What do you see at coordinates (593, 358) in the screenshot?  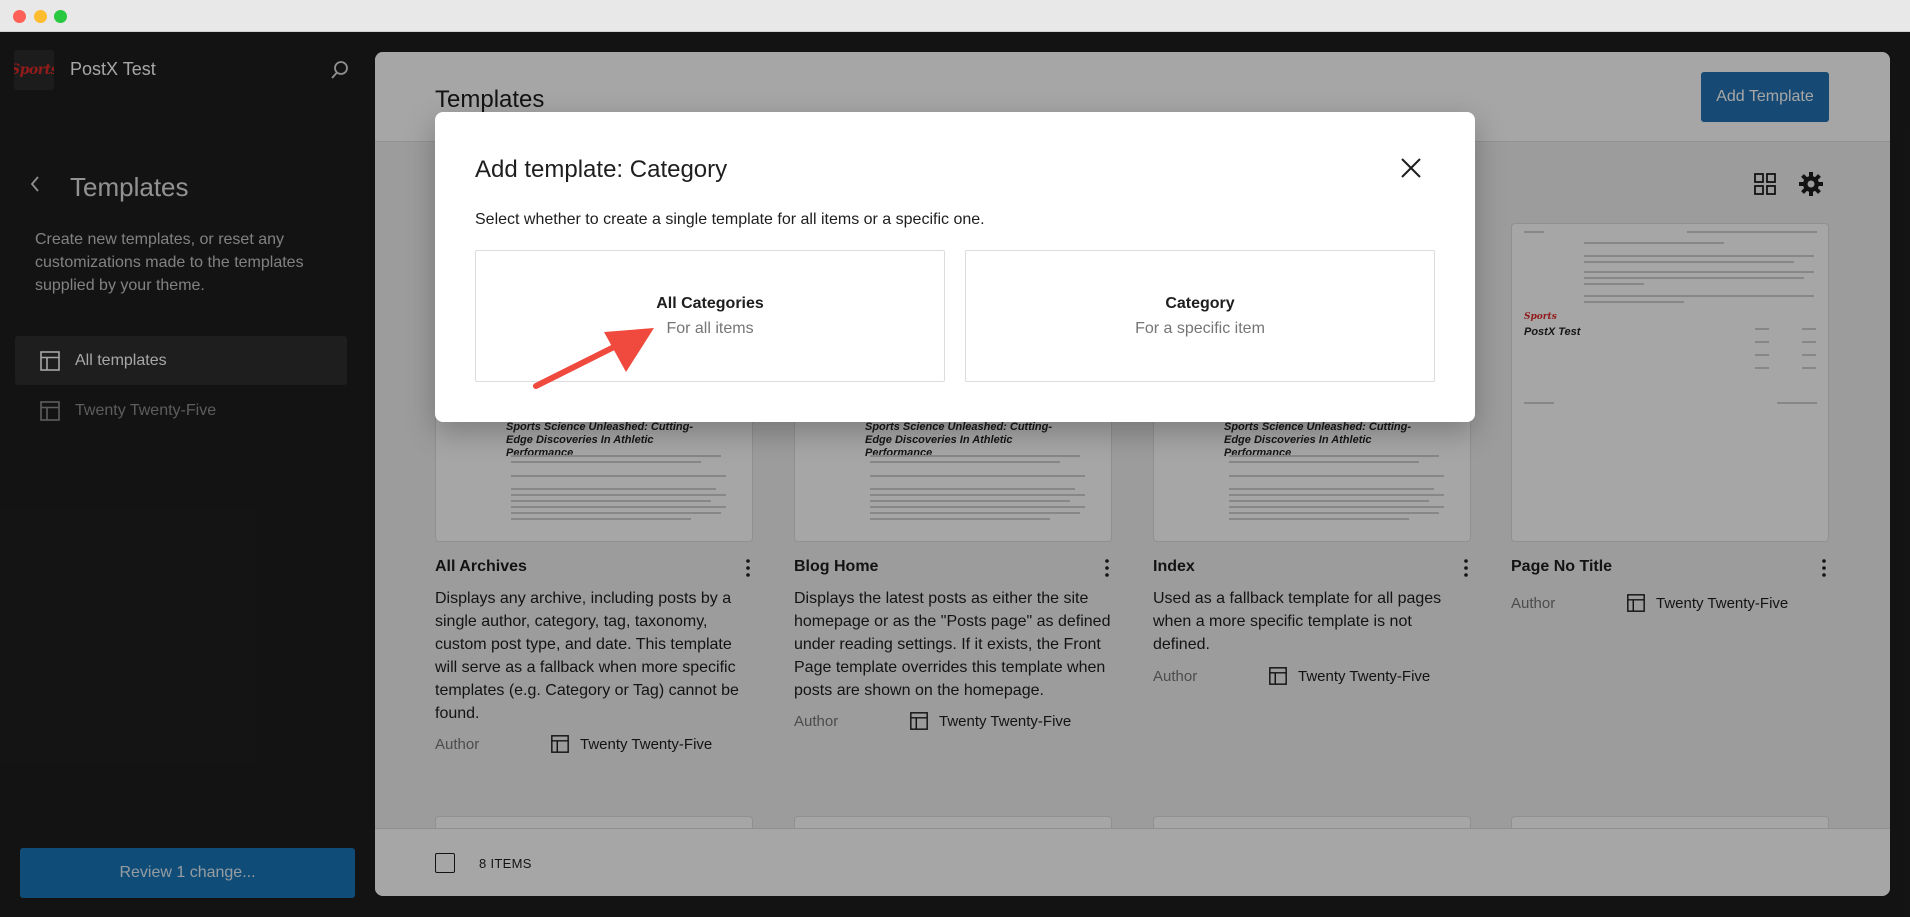 I see `annotation-arrow-icon` at bounding box center [593, 358].